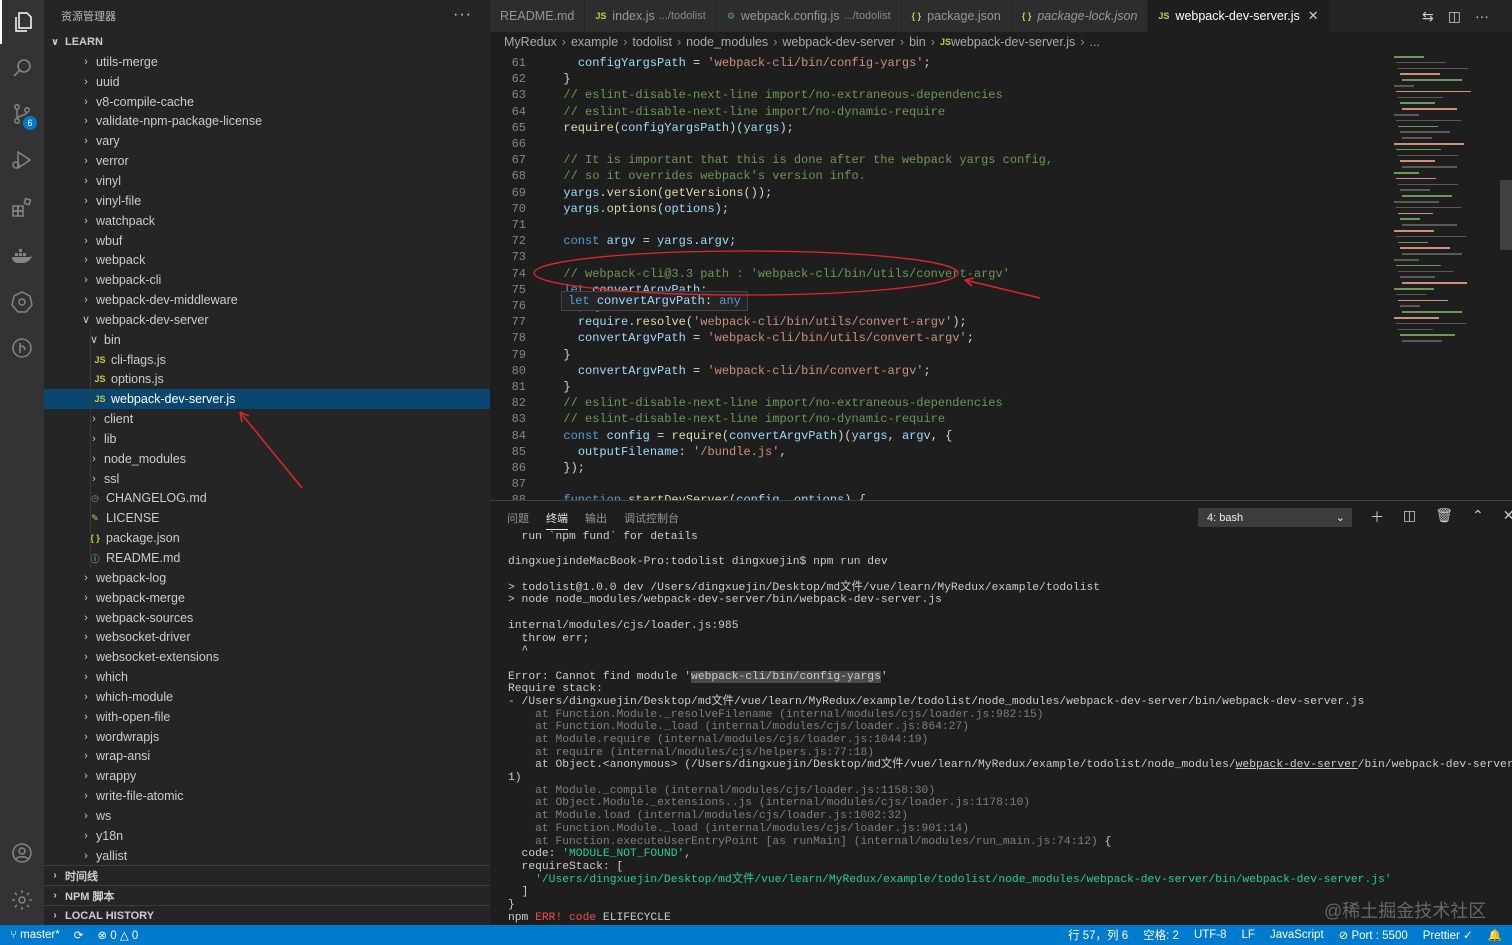 The height and width of the screenshot is (945, 1512). Describe the element at coordinates (1161, 935) in the screenshot. I see `indentation: 空格: 2` at that location.